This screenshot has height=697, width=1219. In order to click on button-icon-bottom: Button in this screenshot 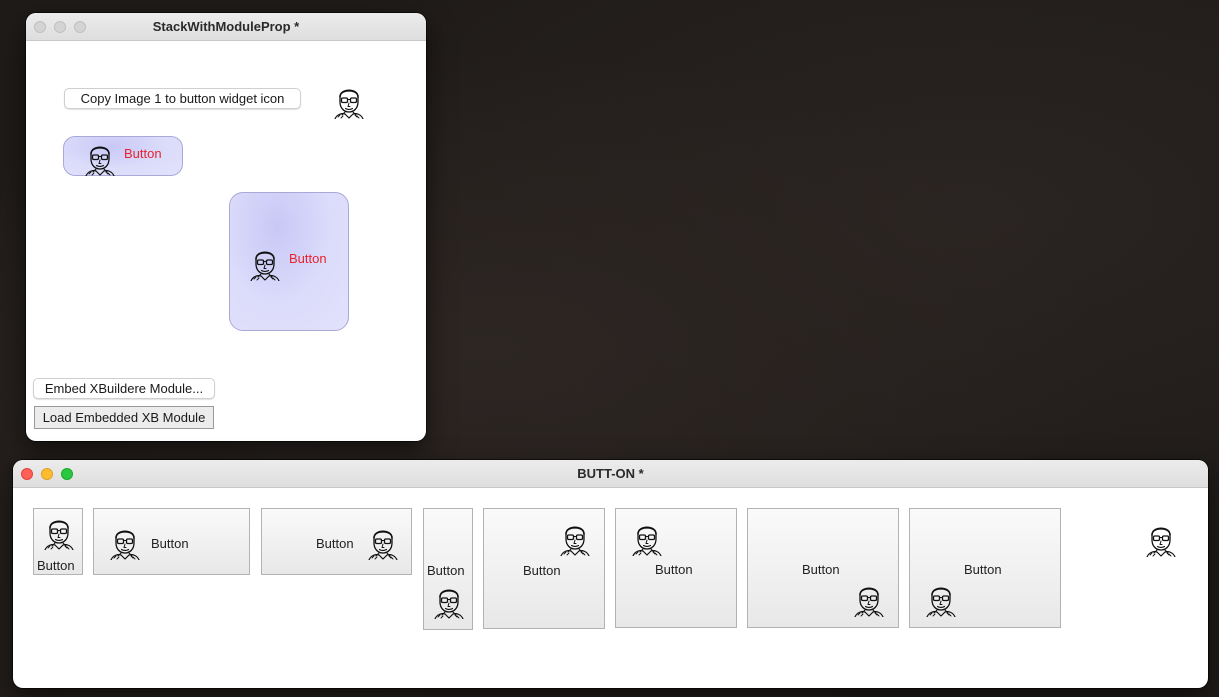, I will do `click(448, 569)`.